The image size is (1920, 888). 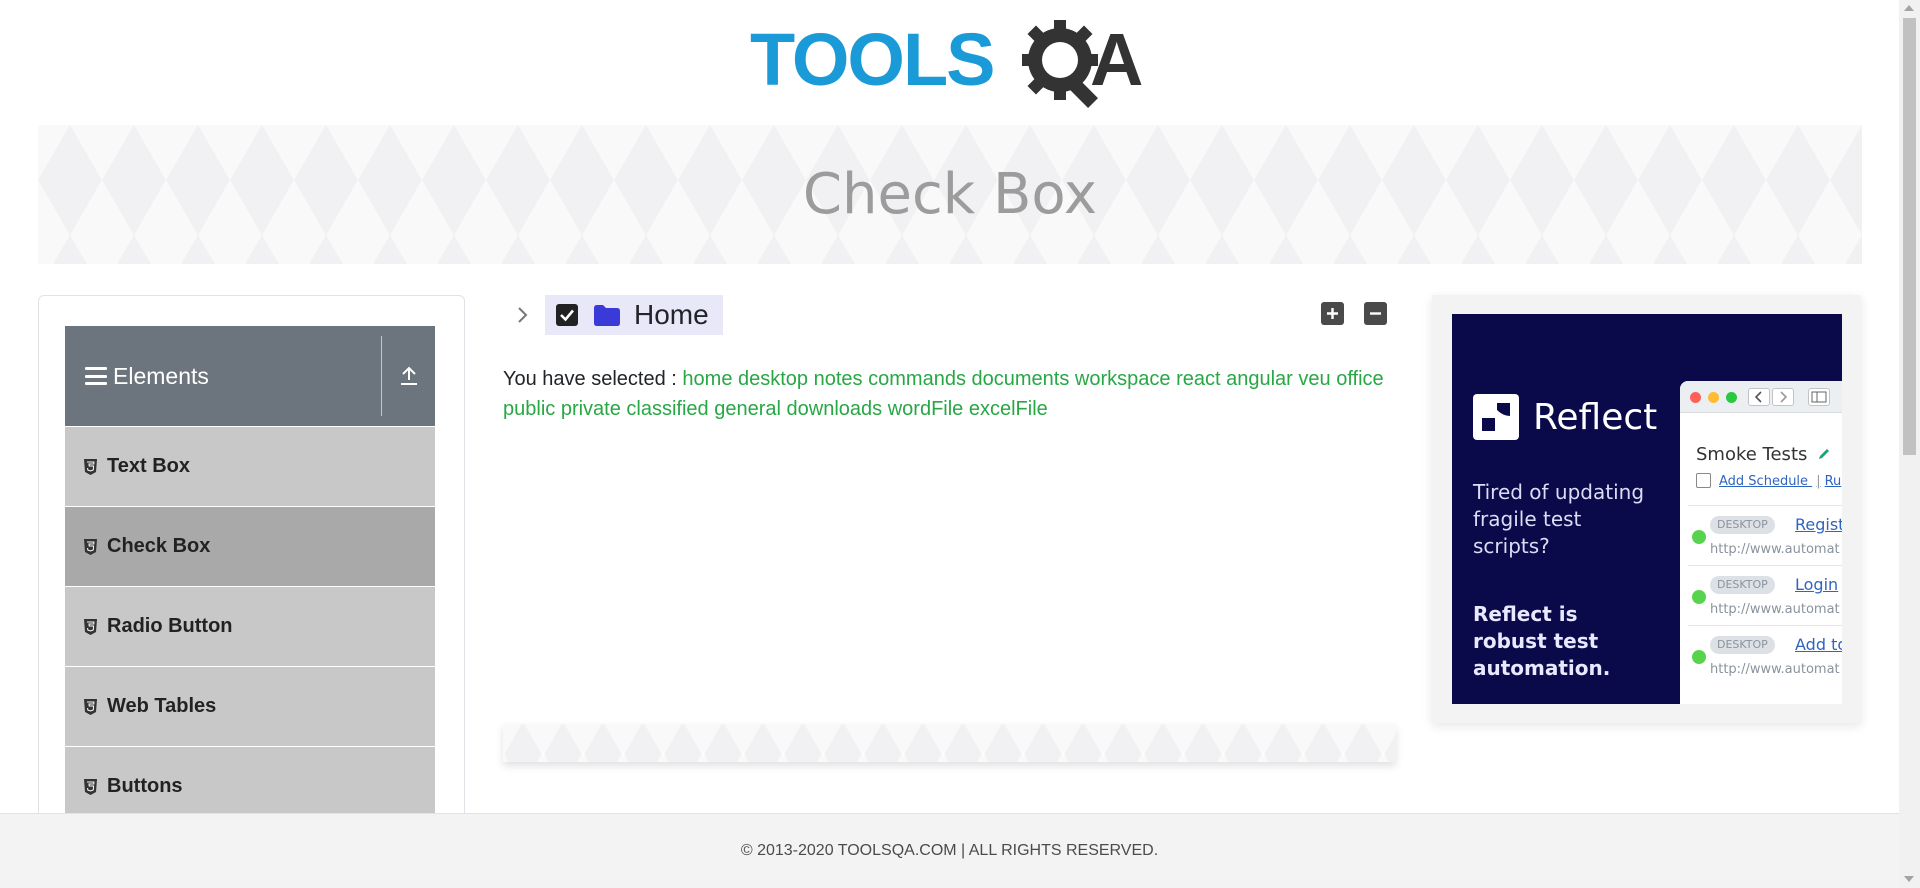 What do you see at coordinates (1695, 397) in the screenshot?
I see `close-dot-icon` at bounding box center [1695, 397].